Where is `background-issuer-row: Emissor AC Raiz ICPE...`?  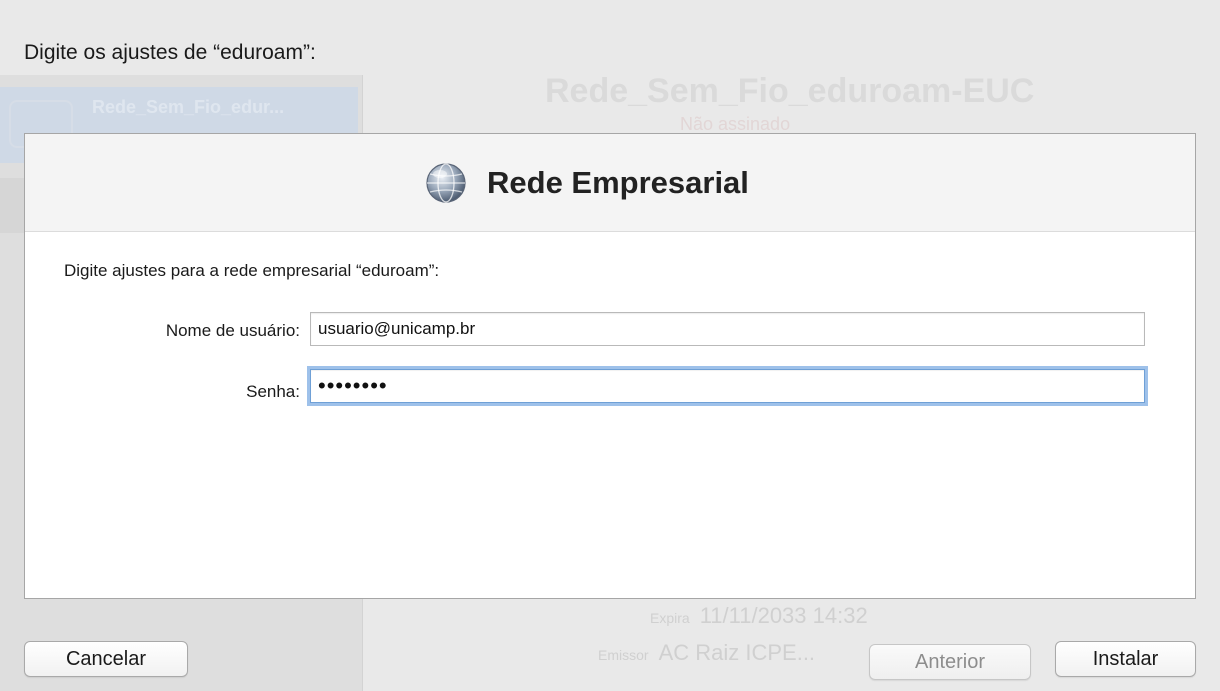
background-issuer-row: Emissor AC Raiz ICPE... is located at coordinates (706, 653).